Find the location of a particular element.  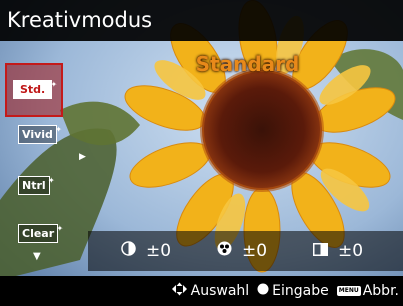

expand-right-arrow-icon: ▶ is located at coordinates (82, 157).